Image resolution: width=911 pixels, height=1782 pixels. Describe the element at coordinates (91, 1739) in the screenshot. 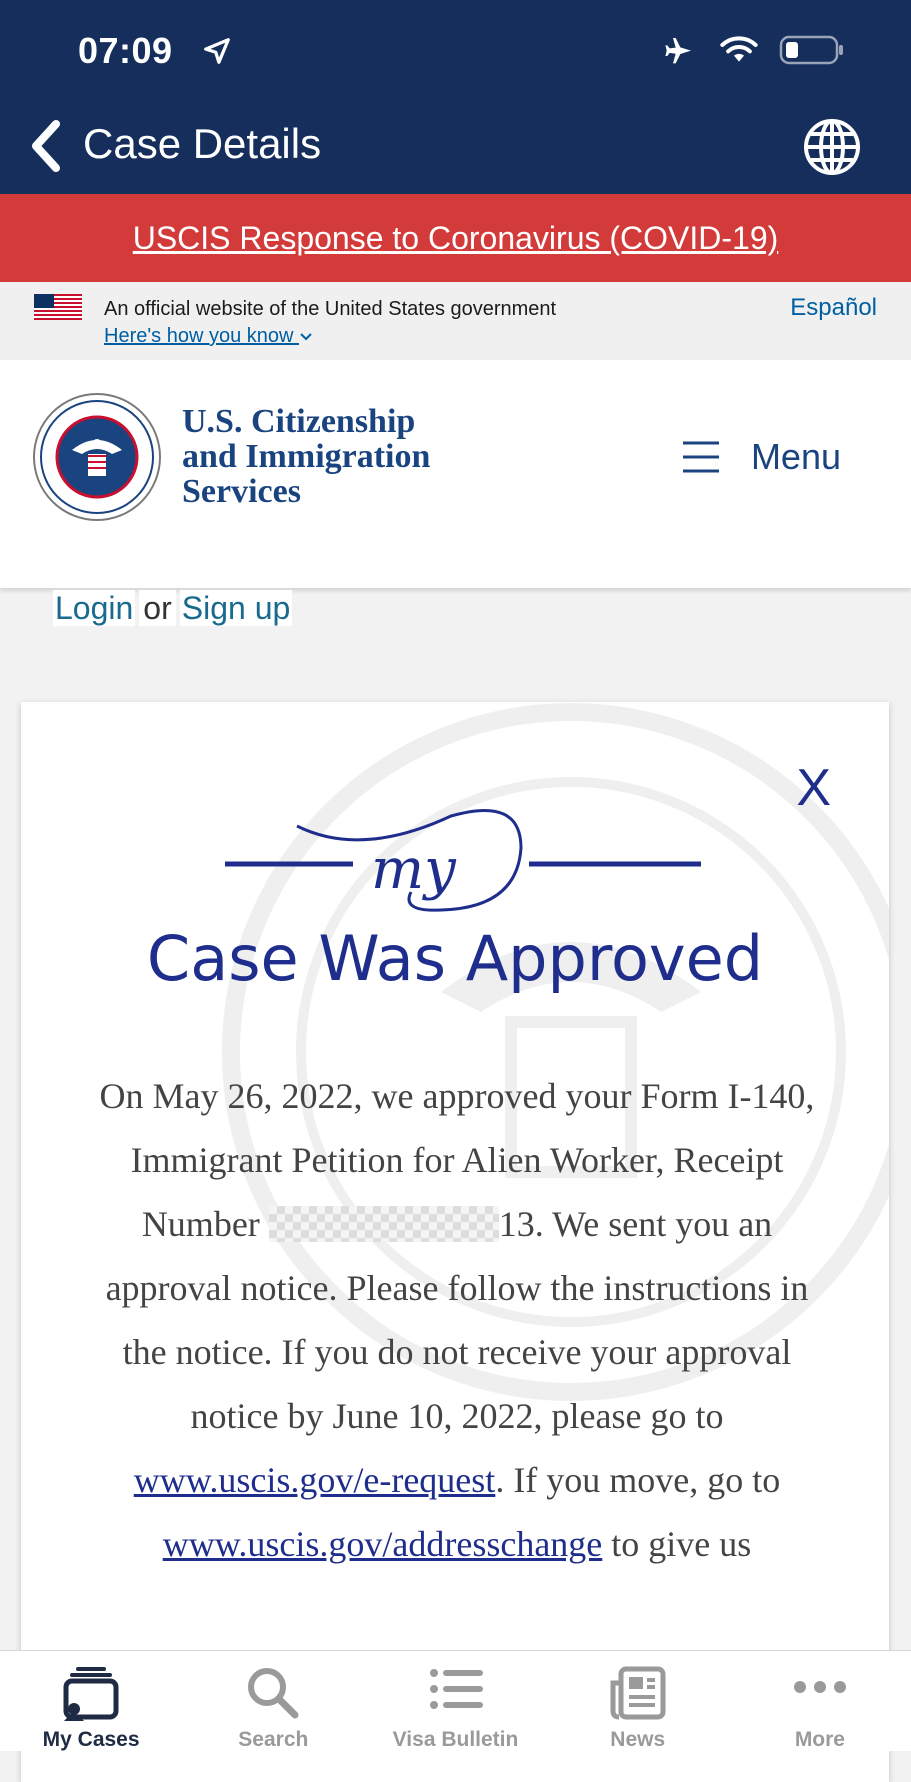

I see `tab-label-my-cases: My Cases` at that location.